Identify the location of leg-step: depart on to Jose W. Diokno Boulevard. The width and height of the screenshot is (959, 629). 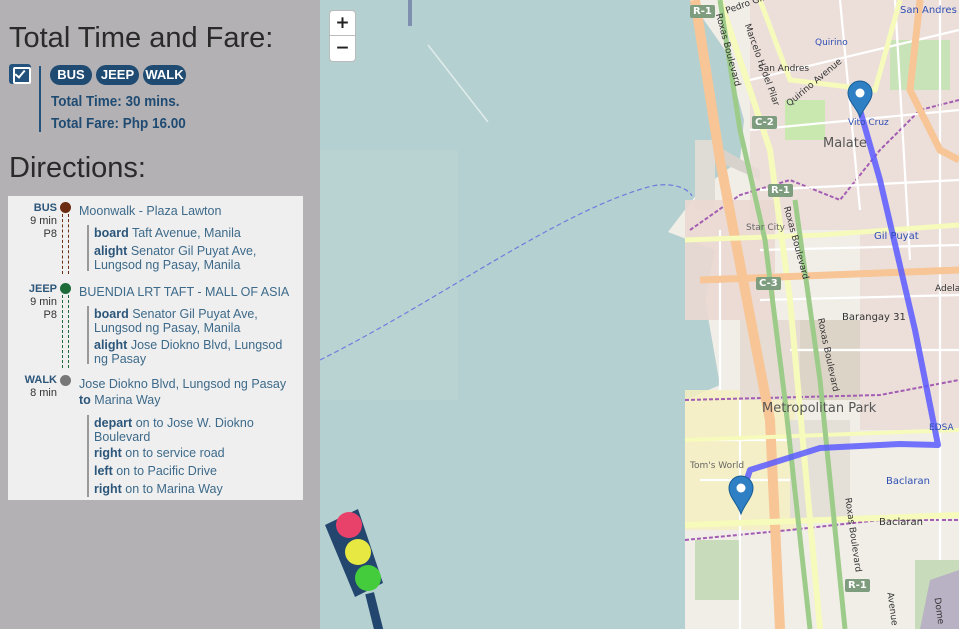
(174, 430).